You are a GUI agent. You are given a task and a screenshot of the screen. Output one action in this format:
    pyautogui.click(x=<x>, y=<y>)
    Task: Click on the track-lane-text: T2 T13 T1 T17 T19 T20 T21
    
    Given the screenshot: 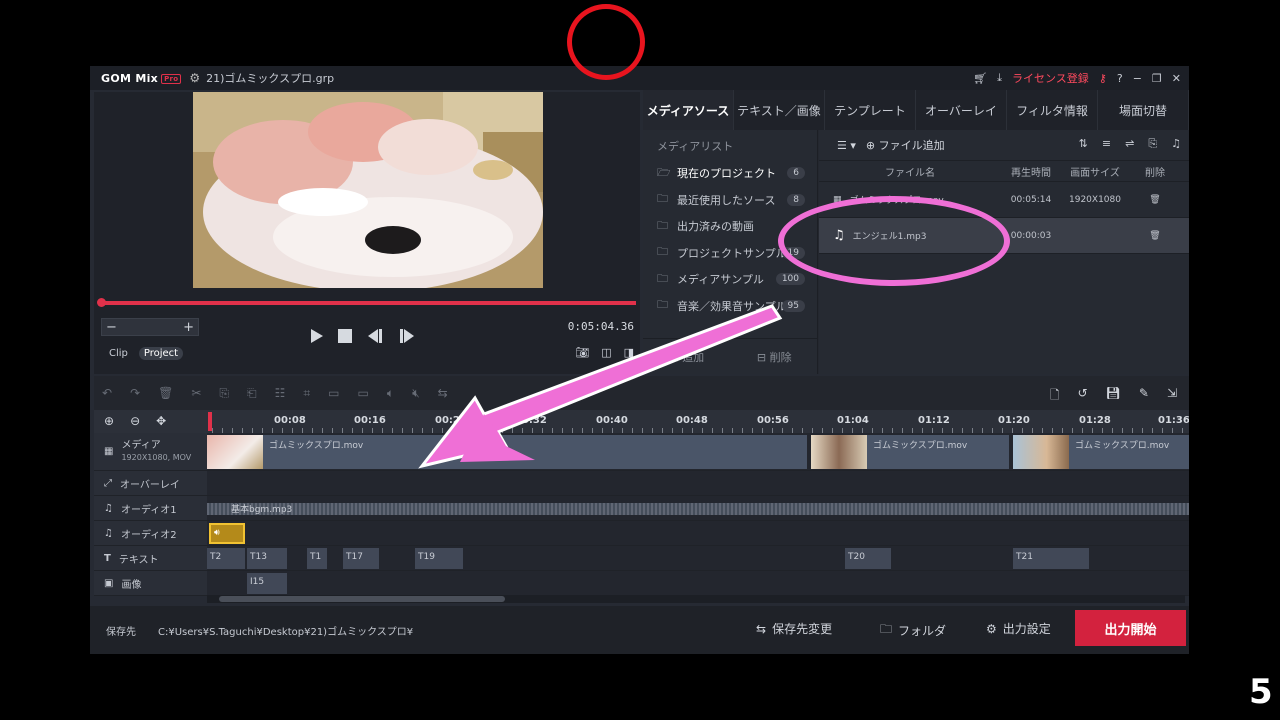 What is the action you would take?
    pyautogui.click(x=698, y=558)
    